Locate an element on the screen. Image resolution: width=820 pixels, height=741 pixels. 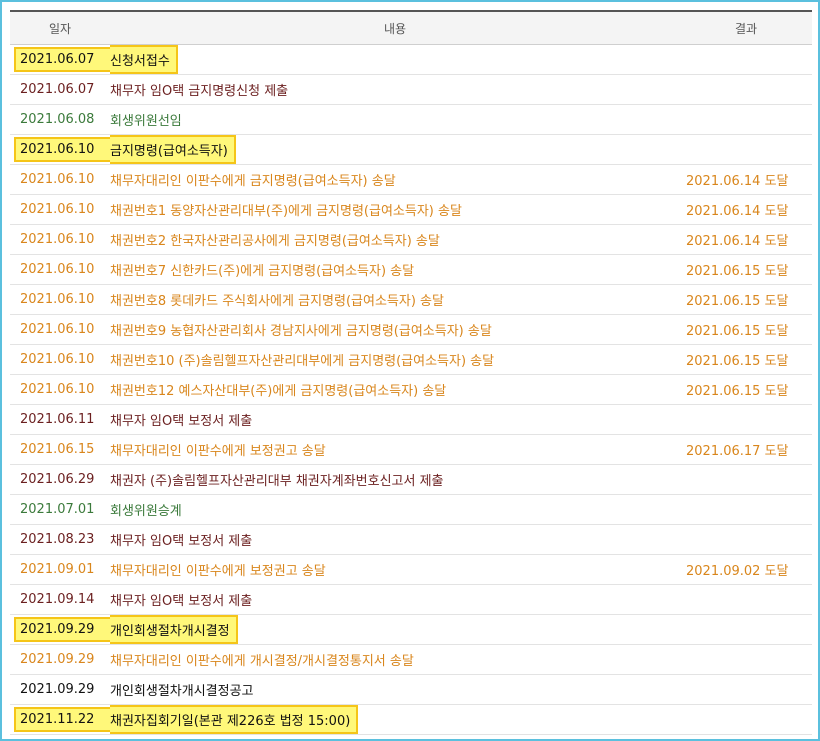
row-date-cell: 2021.06.08 is located at coordinates (60, 119).